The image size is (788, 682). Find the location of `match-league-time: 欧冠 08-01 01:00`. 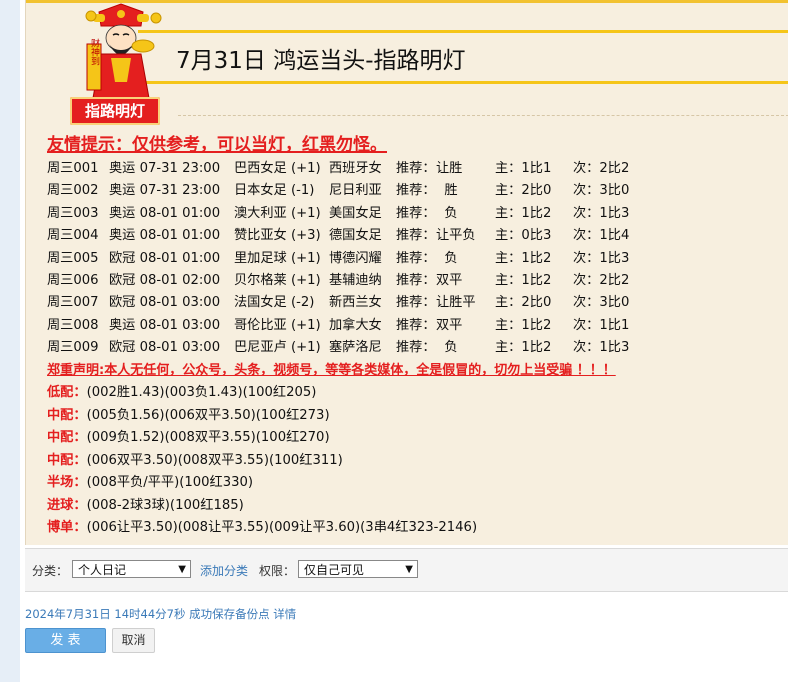

match-league-time: 欧冠 08-01 01:00 is located at coordinates (165, 258).